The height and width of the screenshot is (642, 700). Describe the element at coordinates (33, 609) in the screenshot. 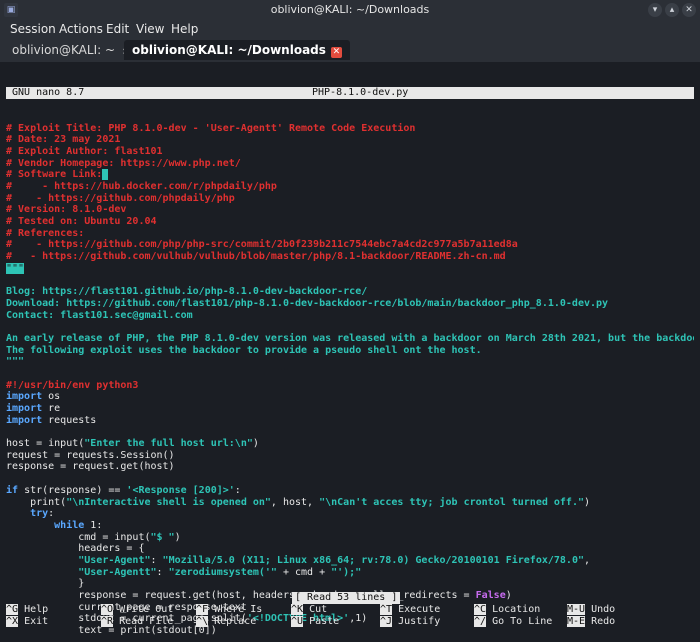

I see `shortcut-label: Help` at that location.